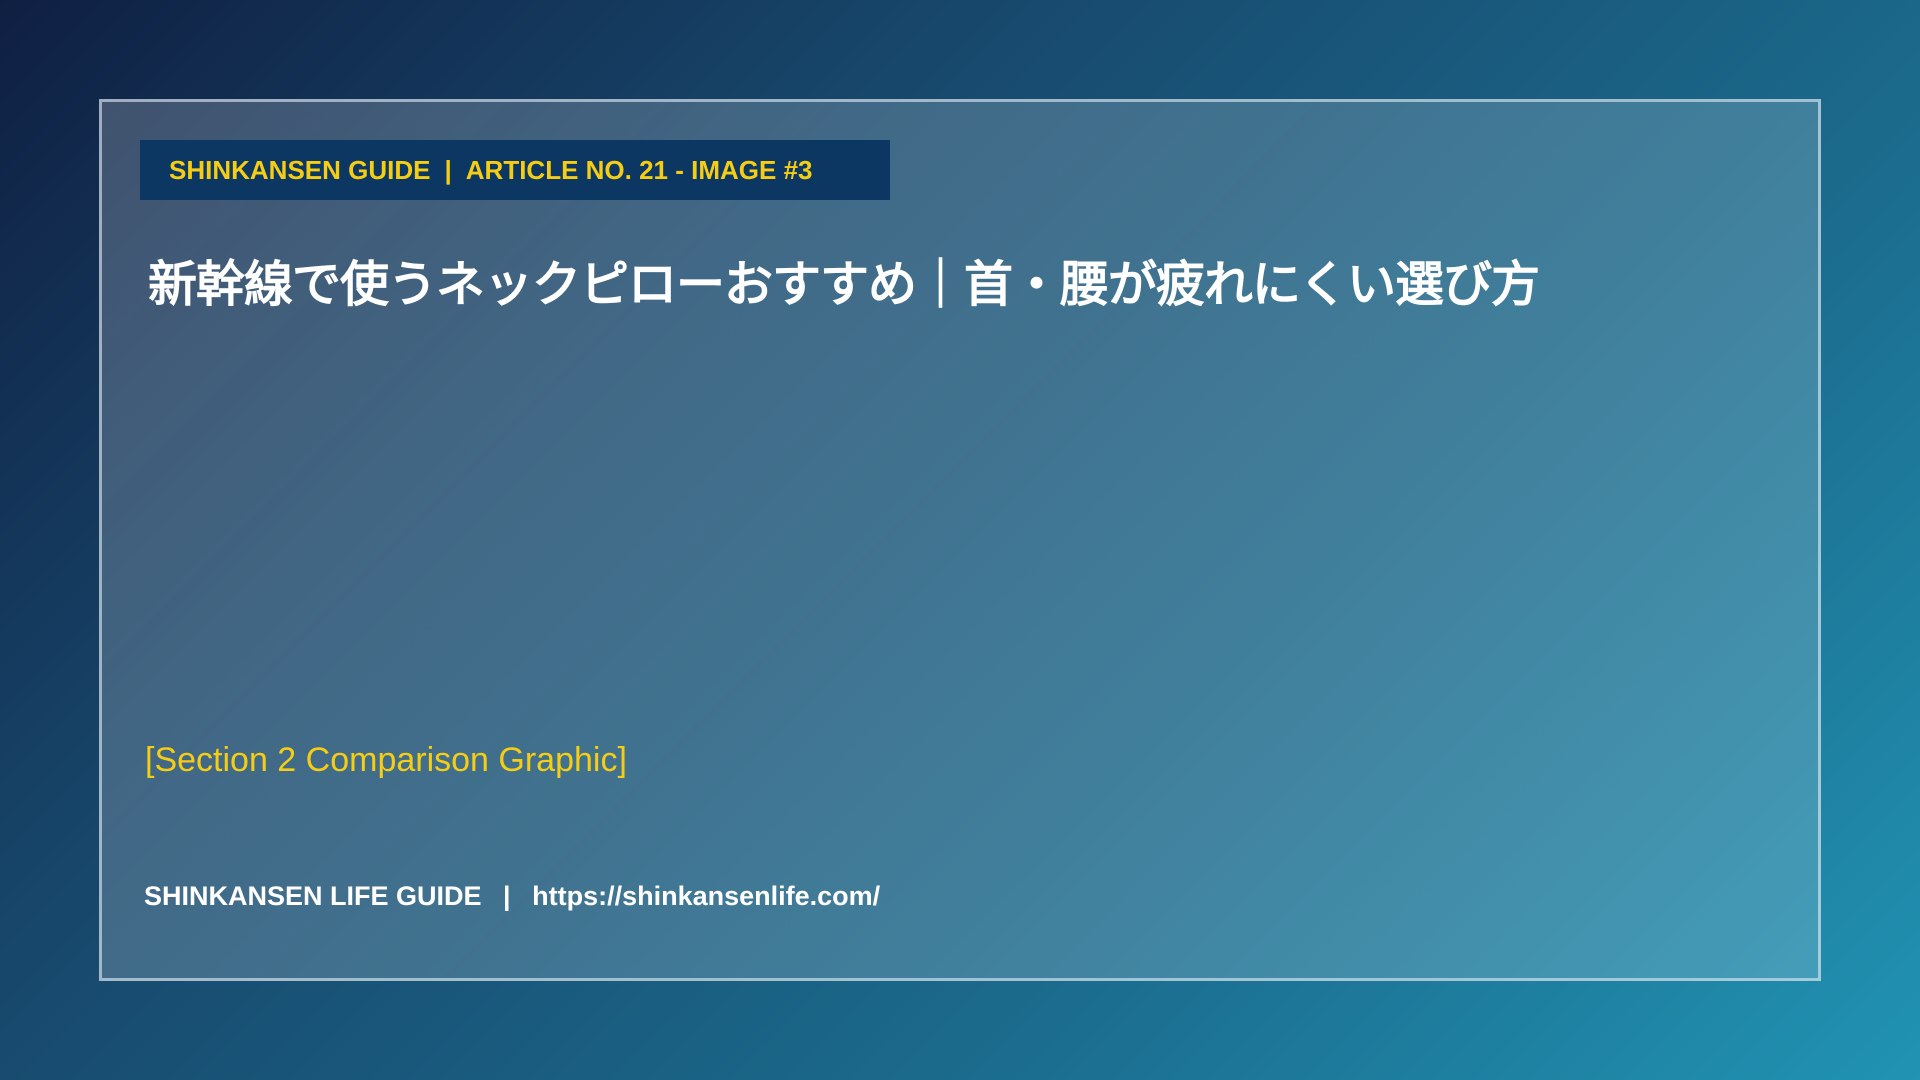 The image size is (1920, 1080). What do you see at coordinates (706, 896) in the screenshot?
I see `footer-url: https://shinkansenlife.com/` at bounding box center [706, 896].